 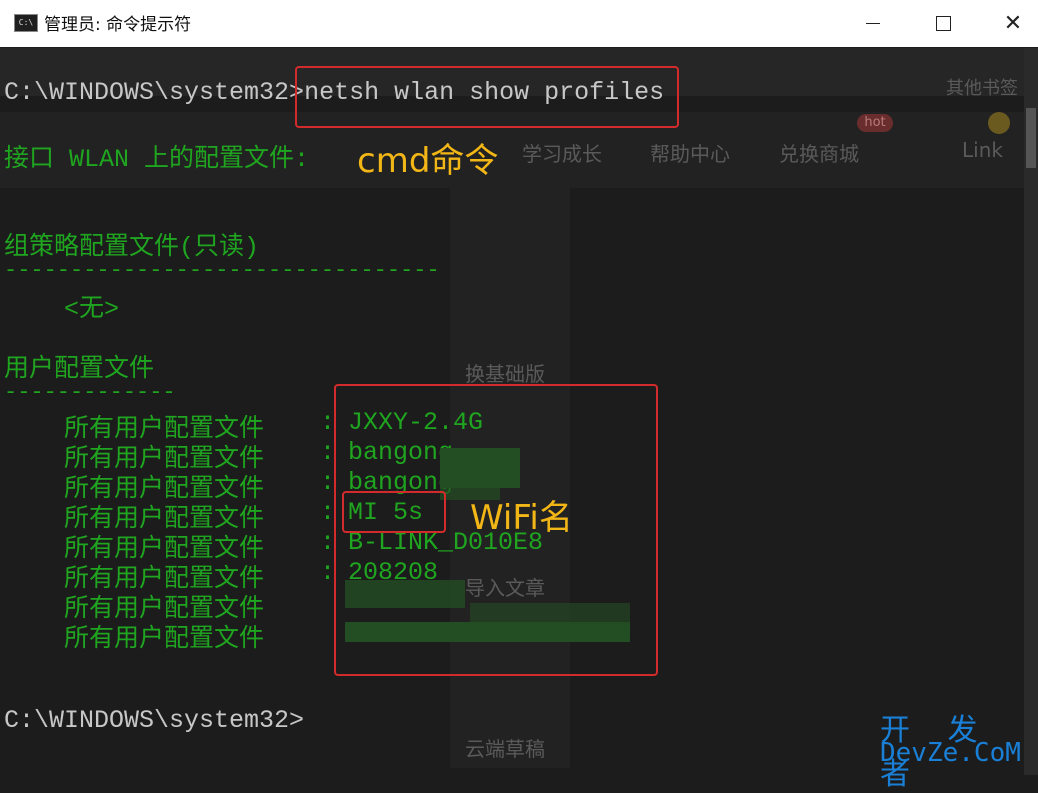 What do you see at coordinates (950, 753) in the screenshot?
I see `watermark-logo: DevZe.CoM` at bounding box center [950, 753].